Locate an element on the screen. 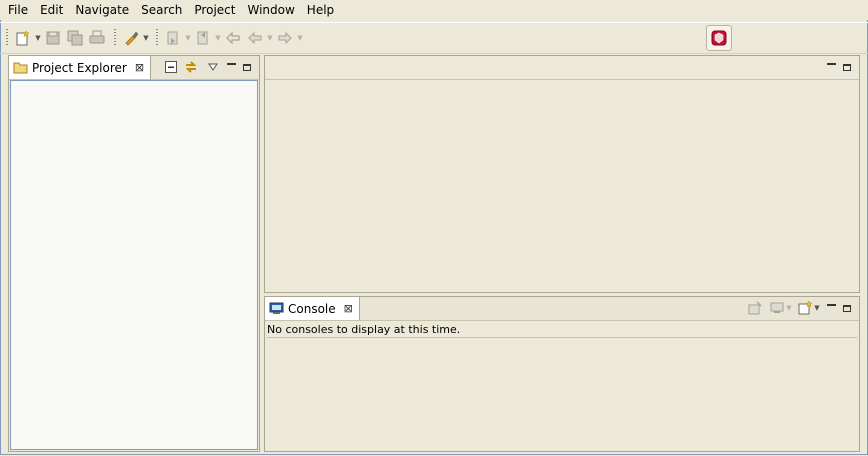  project-explorer-header: Project Explorer ⊠ is located at coordinates (134, 68).